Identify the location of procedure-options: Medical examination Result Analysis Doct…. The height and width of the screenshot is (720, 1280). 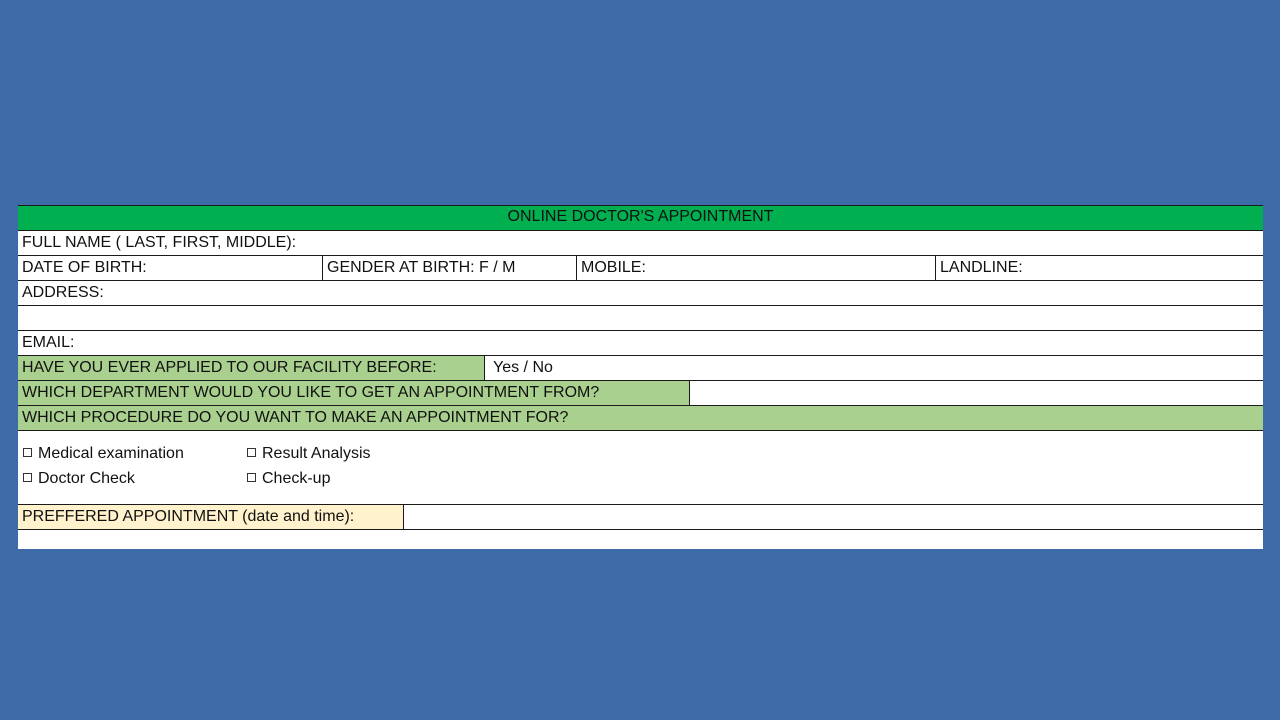
(640, 467).